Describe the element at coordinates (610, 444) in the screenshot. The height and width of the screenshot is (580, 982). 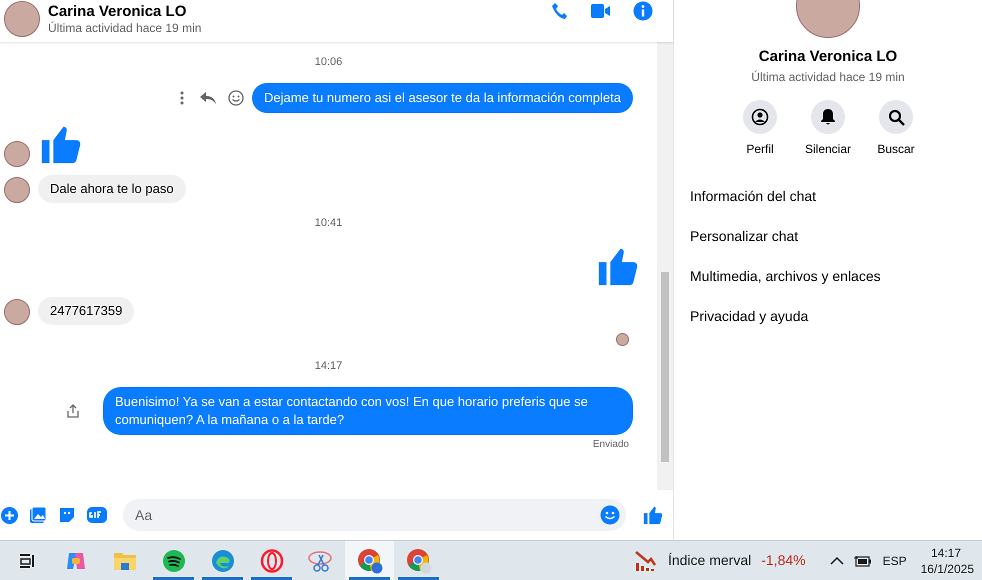
I see `delivery-status: Enviado` at that location.